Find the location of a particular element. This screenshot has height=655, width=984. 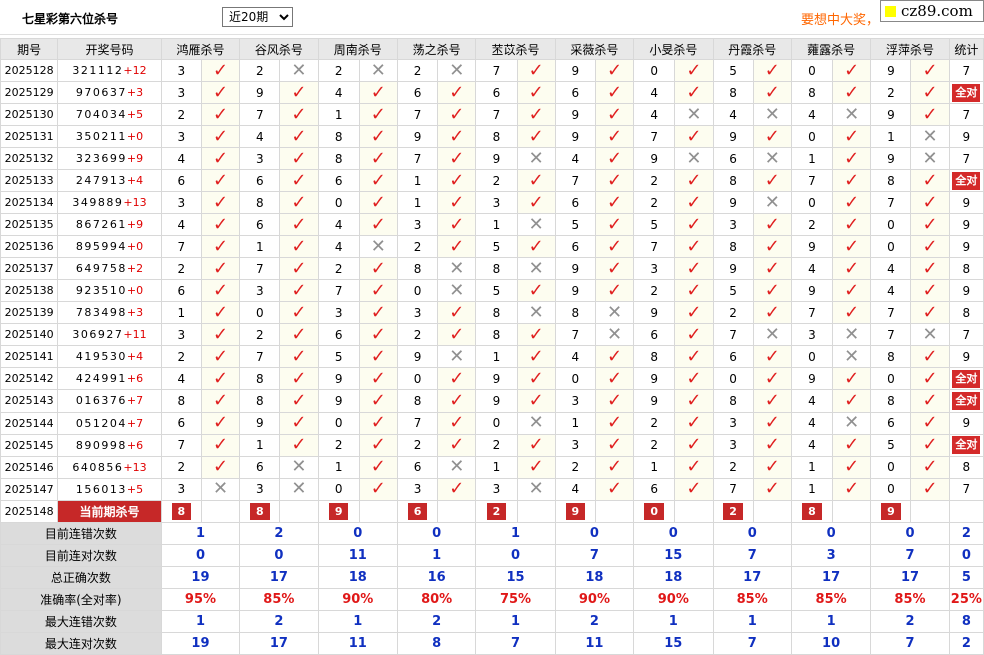

draw-digits: 321112 is located at coordinates (98, 71).